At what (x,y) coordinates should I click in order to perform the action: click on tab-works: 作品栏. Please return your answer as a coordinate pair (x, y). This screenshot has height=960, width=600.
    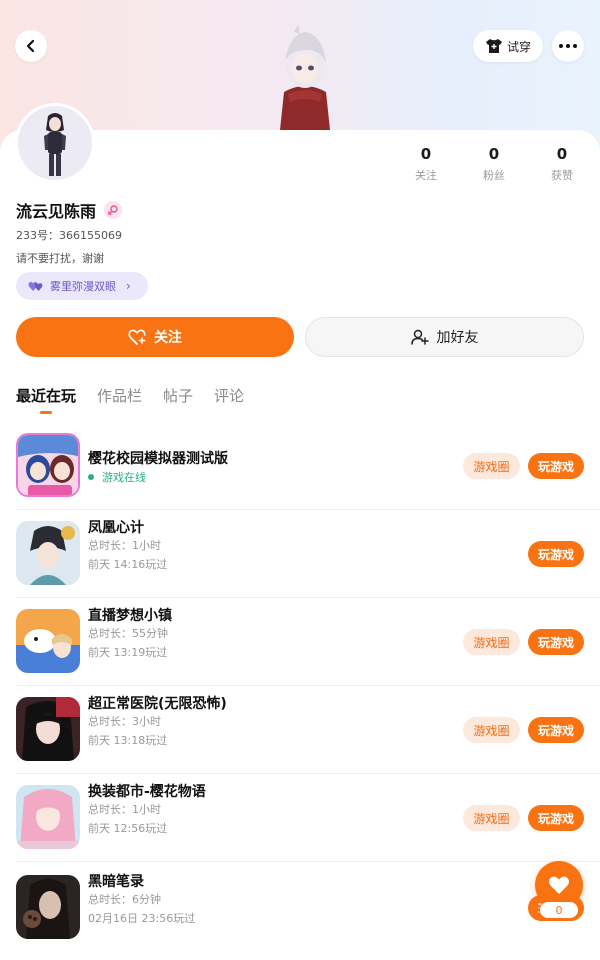
    Looking at the image, I should click on (119, 399).